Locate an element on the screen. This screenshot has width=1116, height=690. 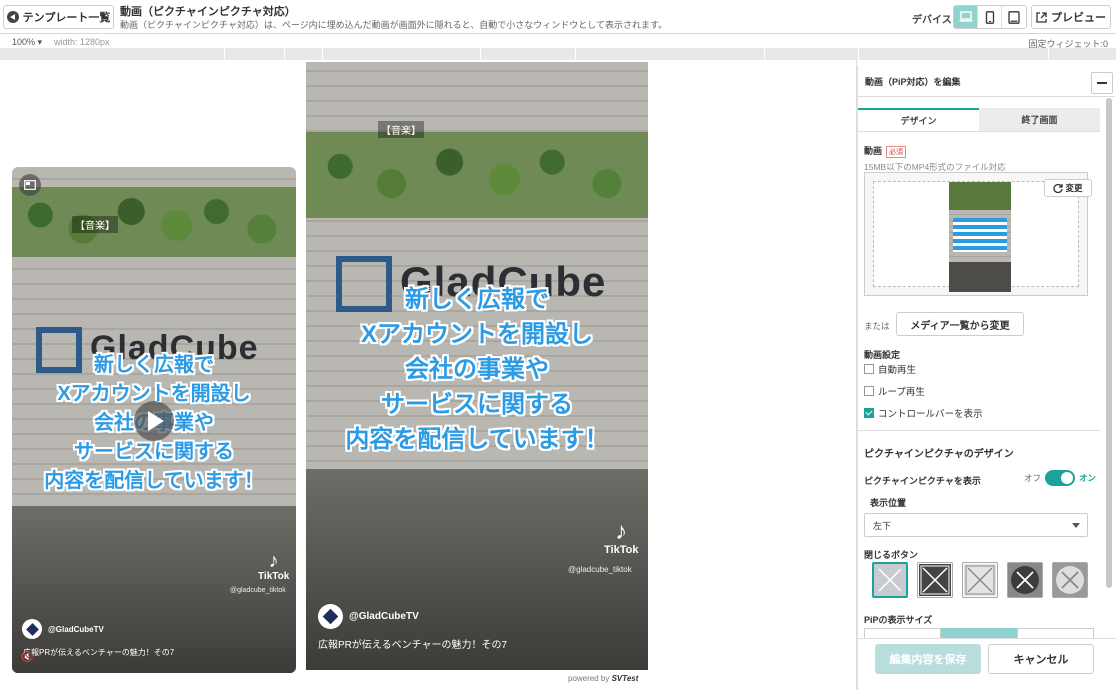
divider is located at coordinates (979, 430).